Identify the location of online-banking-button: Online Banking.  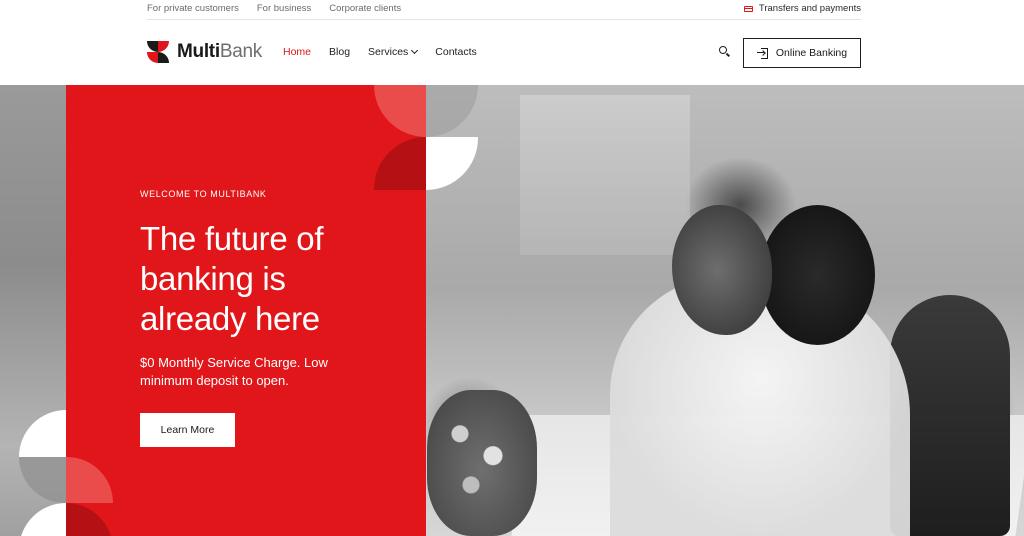
(802, 53).